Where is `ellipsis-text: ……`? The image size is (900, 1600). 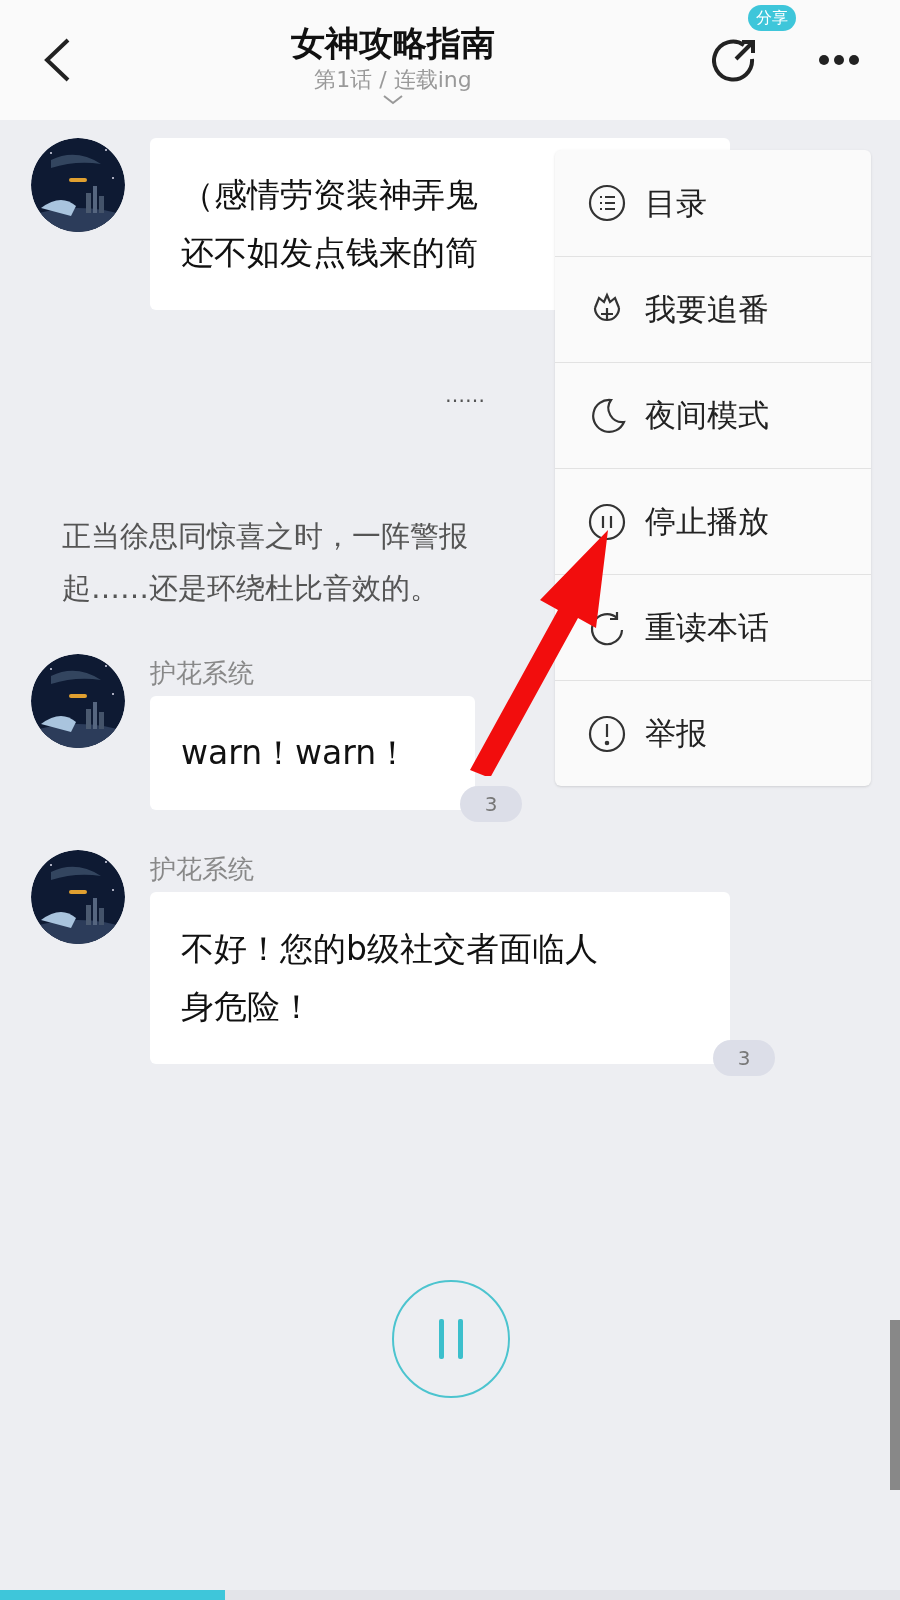
ellipsis-text: …… is located at coordinates (465, 395).